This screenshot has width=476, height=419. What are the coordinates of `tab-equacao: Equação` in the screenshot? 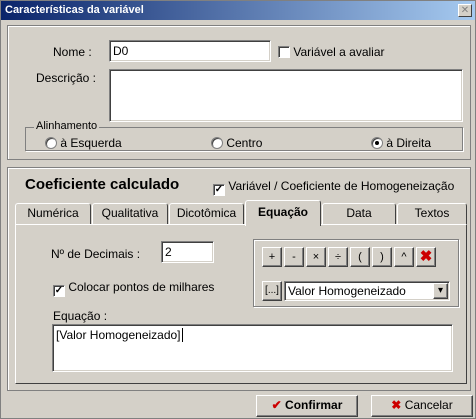 It's located at (283, 213).